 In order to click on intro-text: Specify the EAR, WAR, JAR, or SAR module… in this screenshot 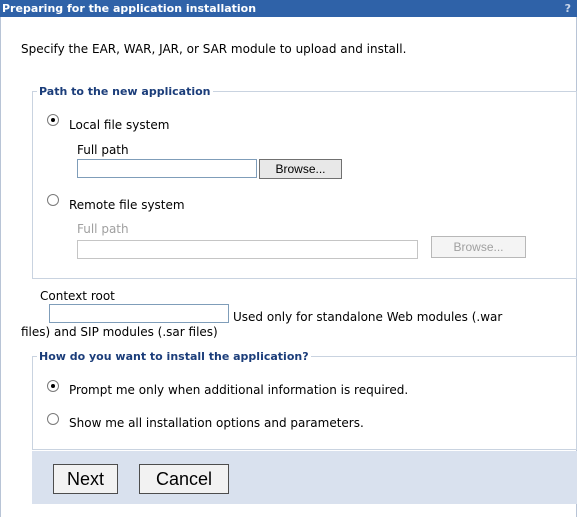, I will do `click(214, 49)`.